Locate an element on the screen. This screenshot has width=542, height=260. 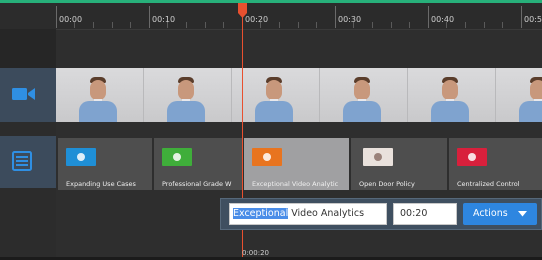
slide-label: Professional Grade W is located at coordinates (197, 184).